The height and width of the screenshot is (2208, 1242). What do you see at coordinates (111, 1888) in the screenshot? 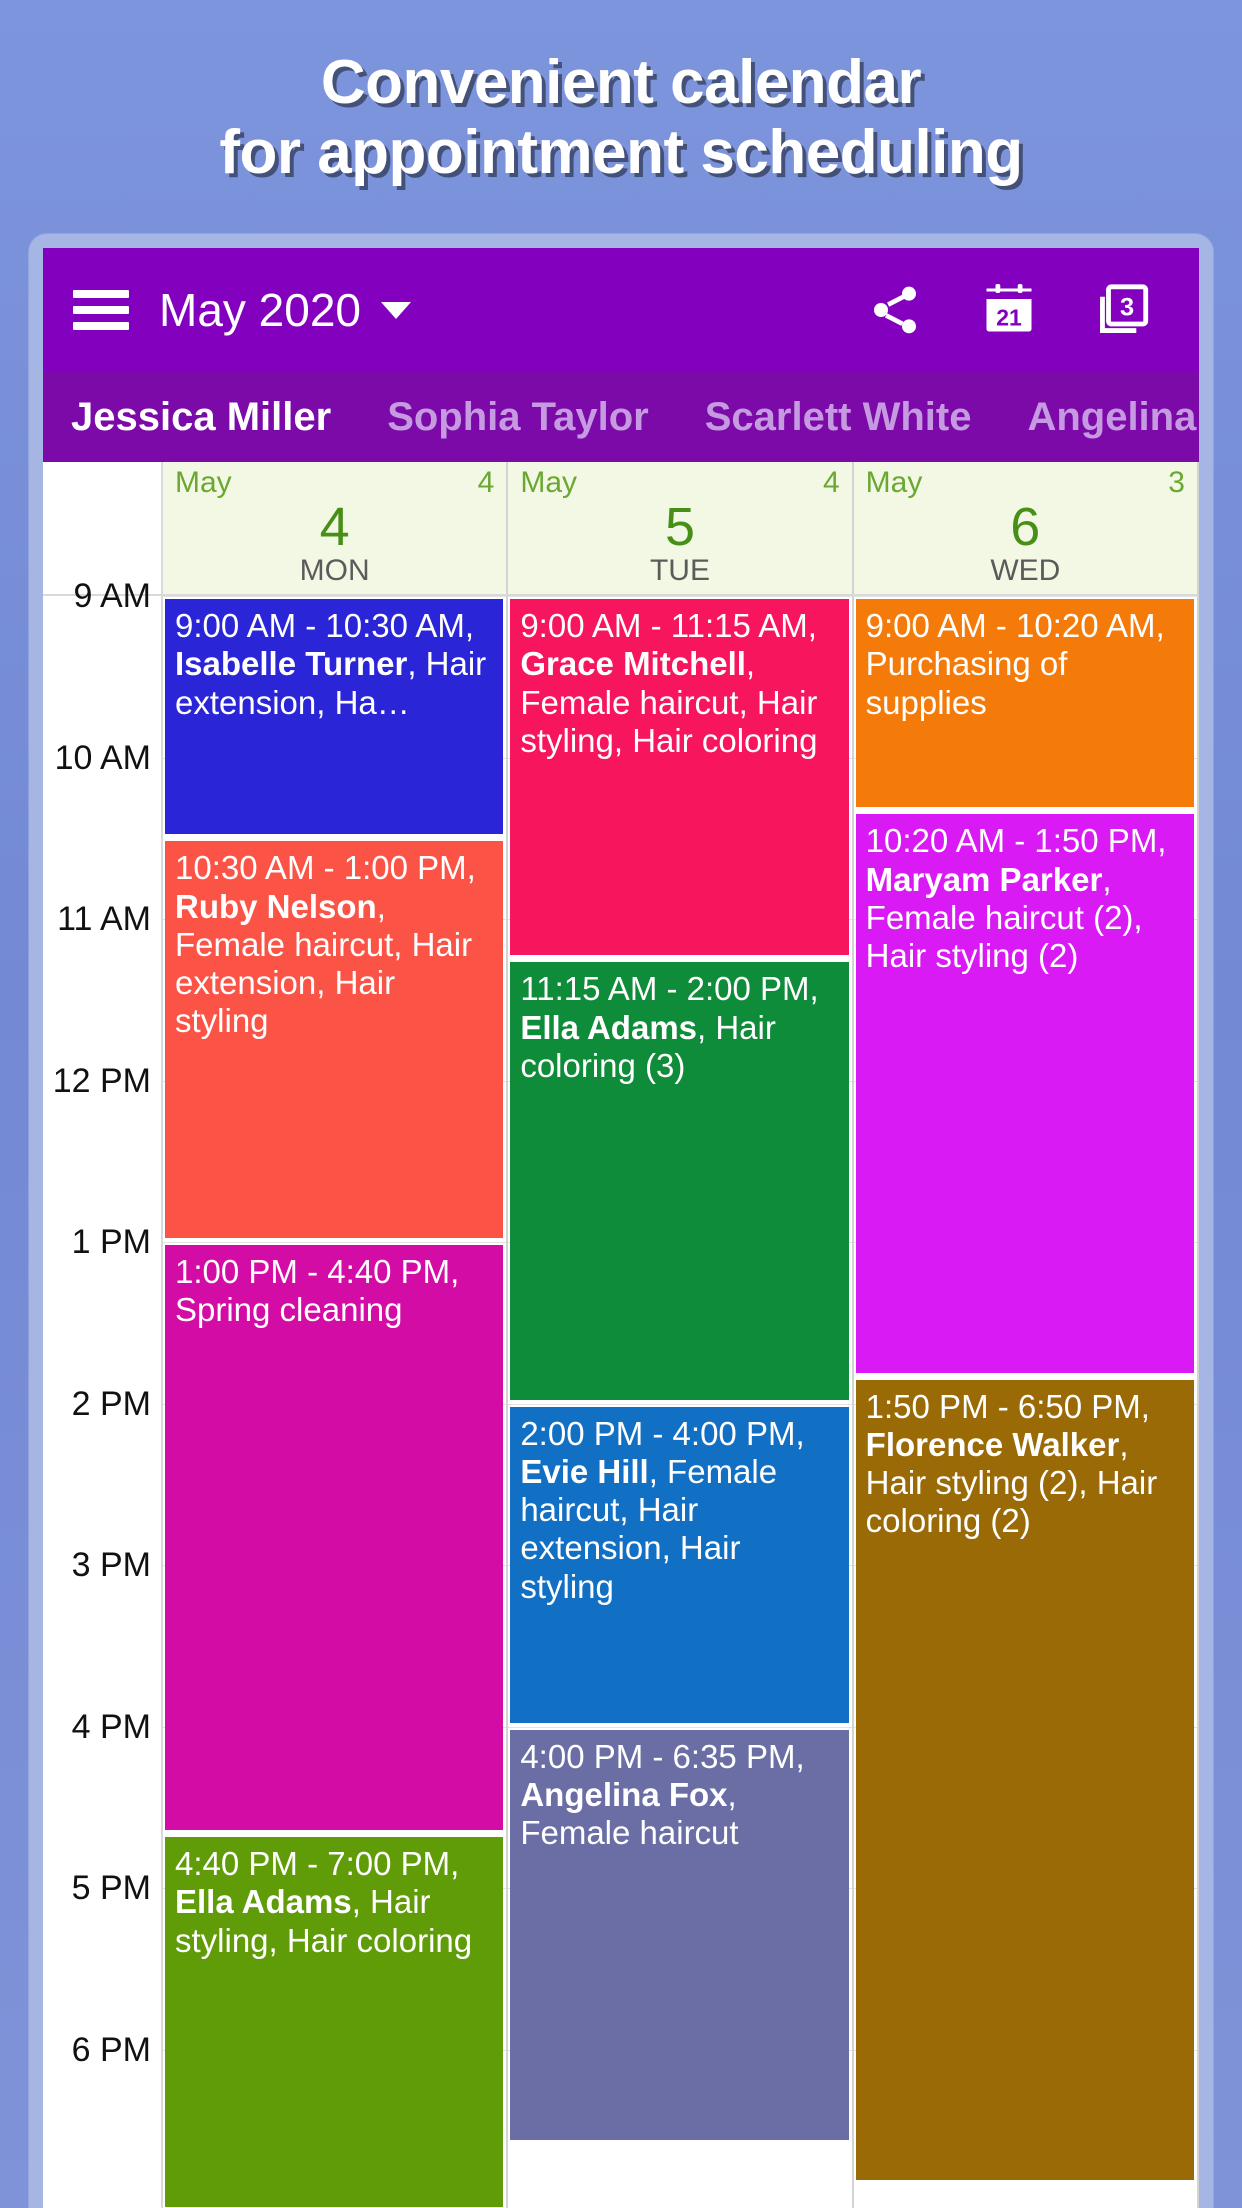
I see `hour-label: 5 PM` at bounding box center [111, 1888].